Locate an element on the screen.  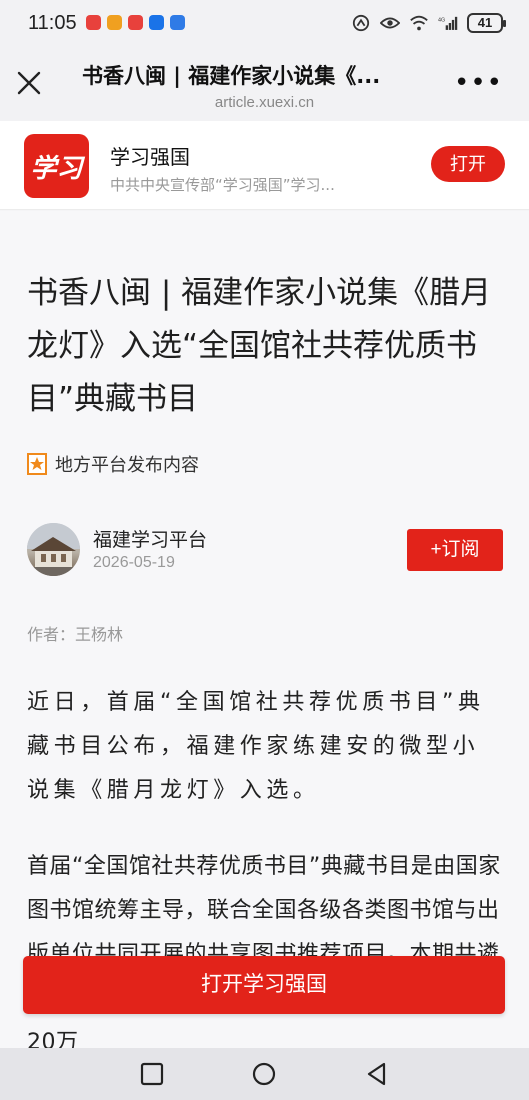
browser-toolbar: 书香八闽 | 福建作家小说集《... article.xuexi.cn ••• is located at coordinates (264, 84).